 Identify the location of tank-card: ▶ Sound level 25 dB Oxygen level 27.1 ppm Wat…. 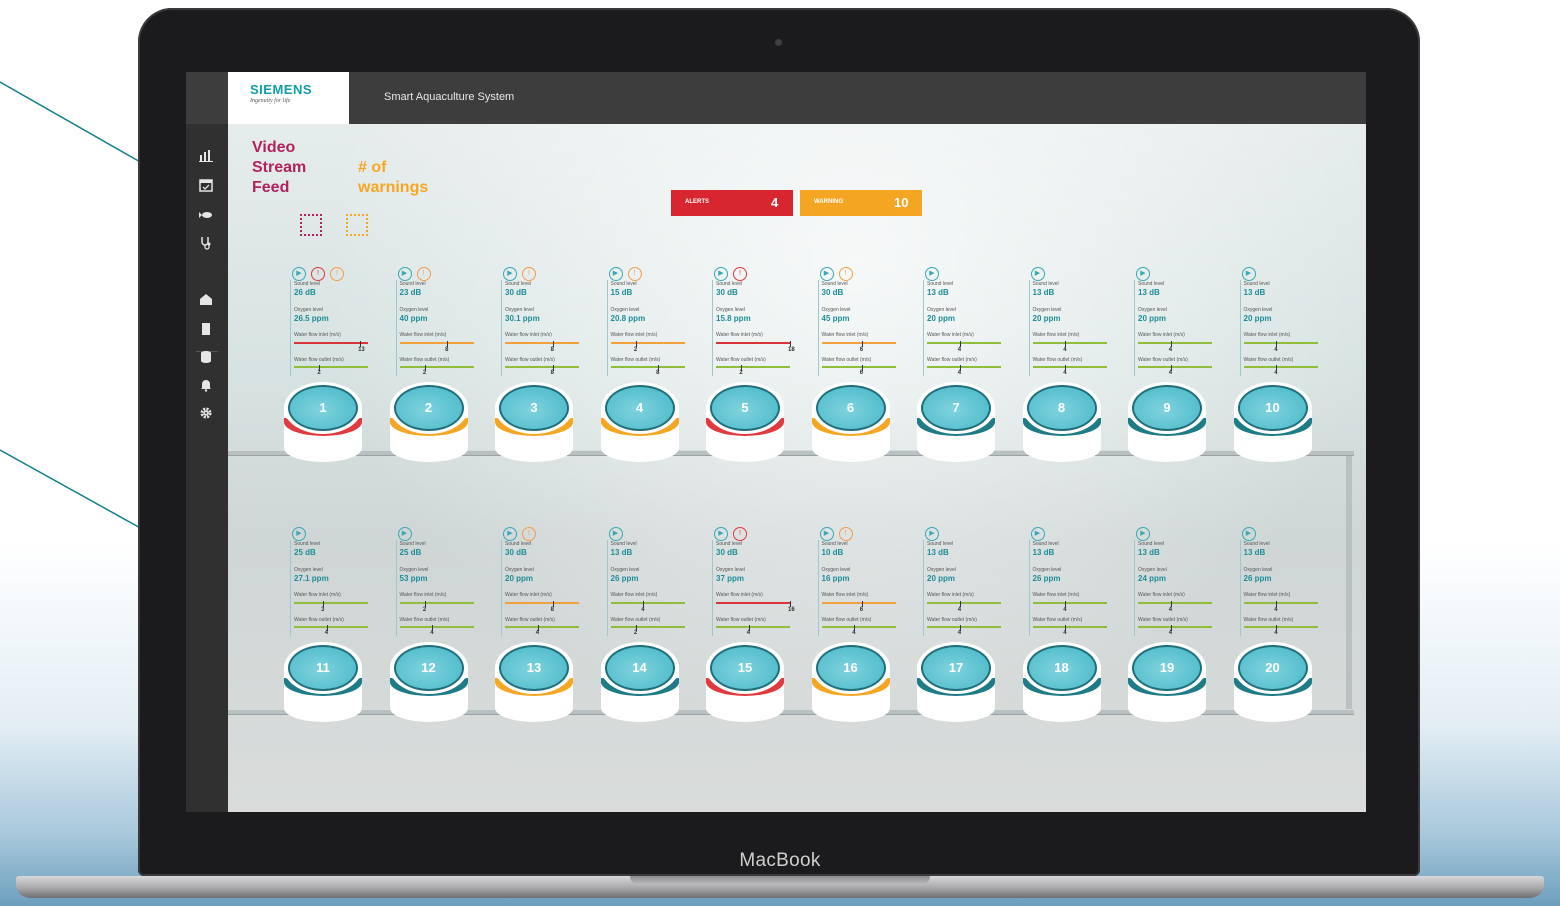
(334, 627).